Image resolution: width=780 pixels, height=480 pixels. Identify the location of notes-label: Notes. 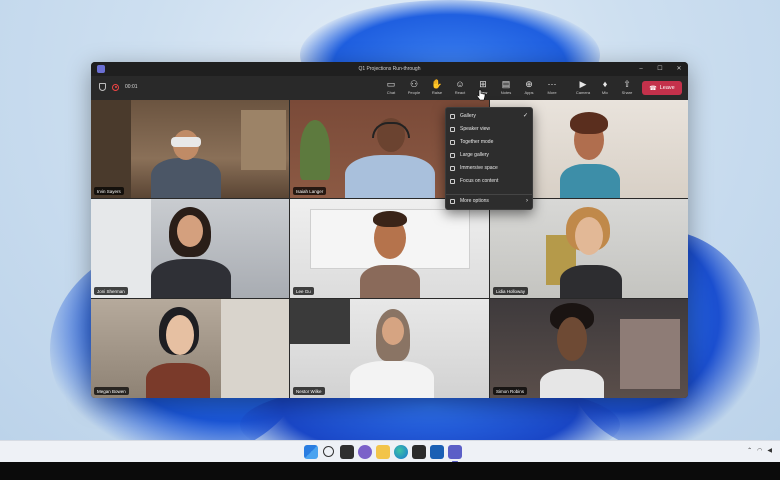
(506, 92).